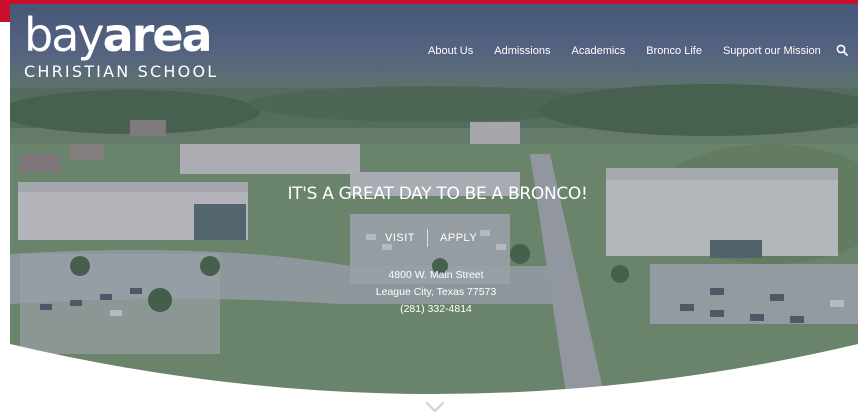  I want to click on nav-bronco-life: Bronco Life, so click(674, 51).